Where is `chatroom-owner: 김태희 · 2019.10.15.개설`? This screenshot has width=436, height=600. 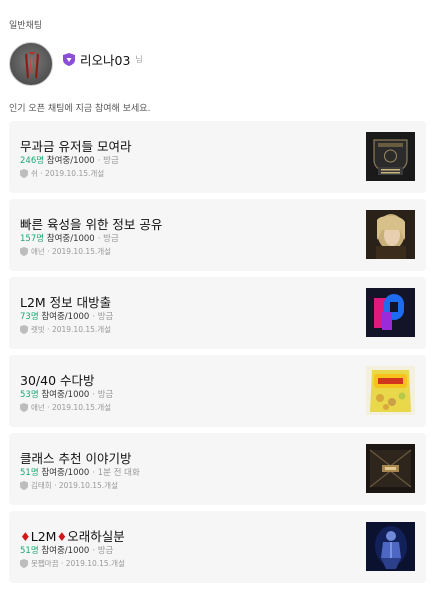 chatroom-owner: 김태희 · 2019.10.15.개설 is located at coordinates (69, 485).